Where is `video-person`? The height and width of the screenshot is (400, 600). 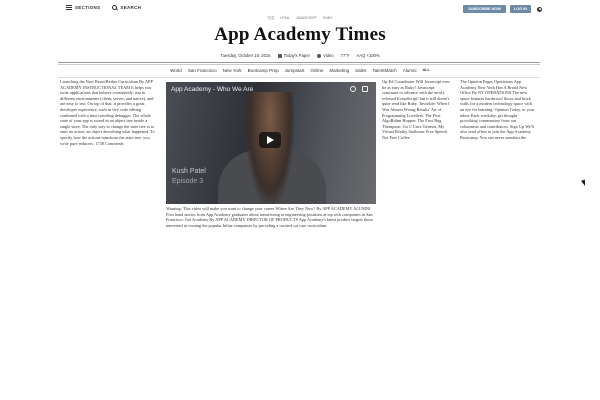
video-person is located at coordinates (270, 148).